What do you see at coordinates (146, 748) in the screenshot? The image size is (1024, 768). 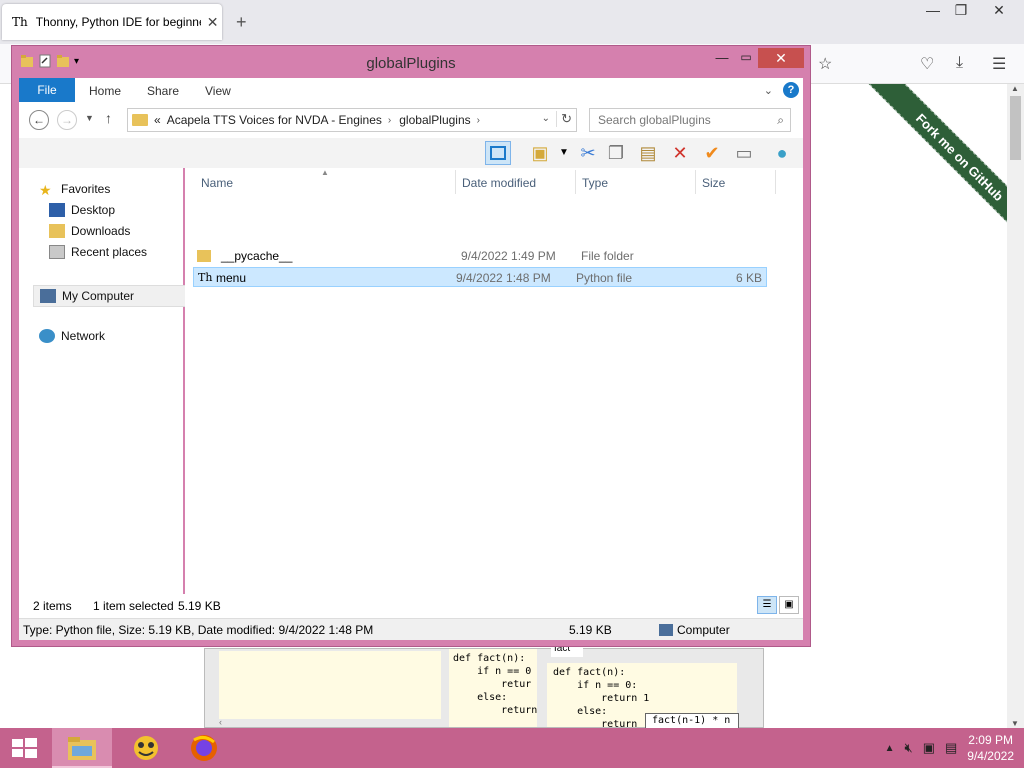 I see `taskbar-smiley-app` at bounding box center [146, 748].